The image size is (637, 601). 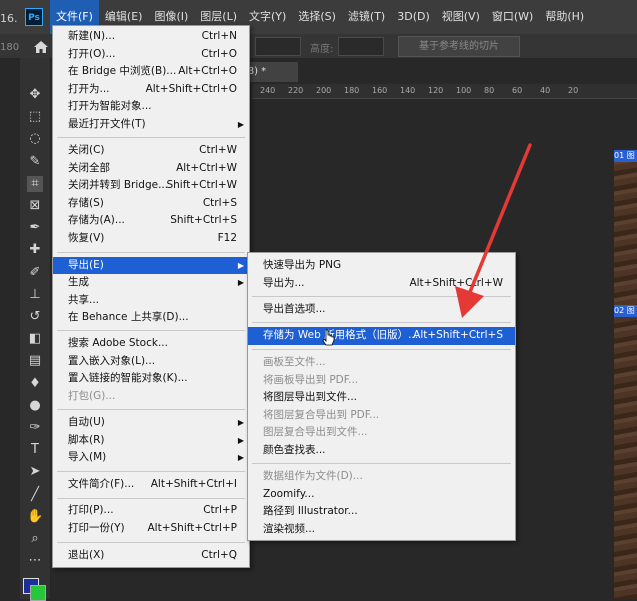 I want to click on type-icon: T, so click(x=35, y=450).